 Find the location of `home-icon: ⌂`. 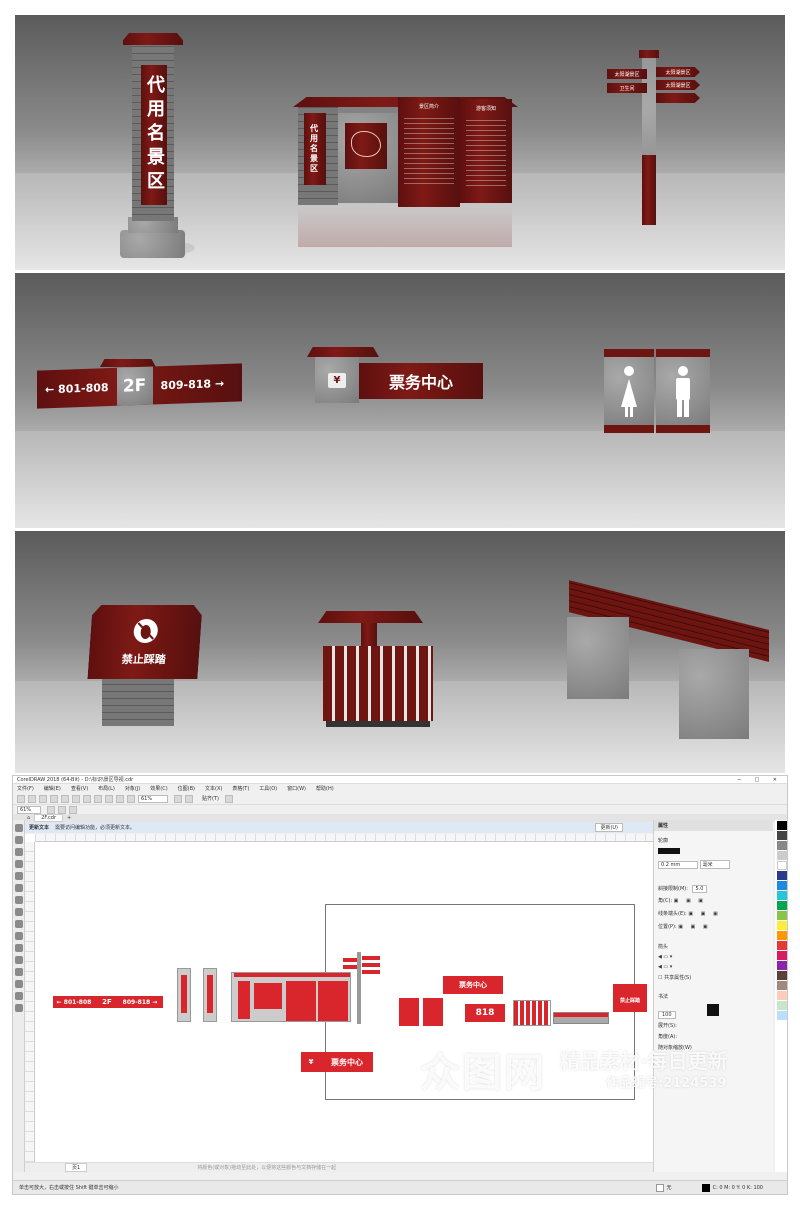

home-icon: ⌂ is located at coordinates (28, 818).